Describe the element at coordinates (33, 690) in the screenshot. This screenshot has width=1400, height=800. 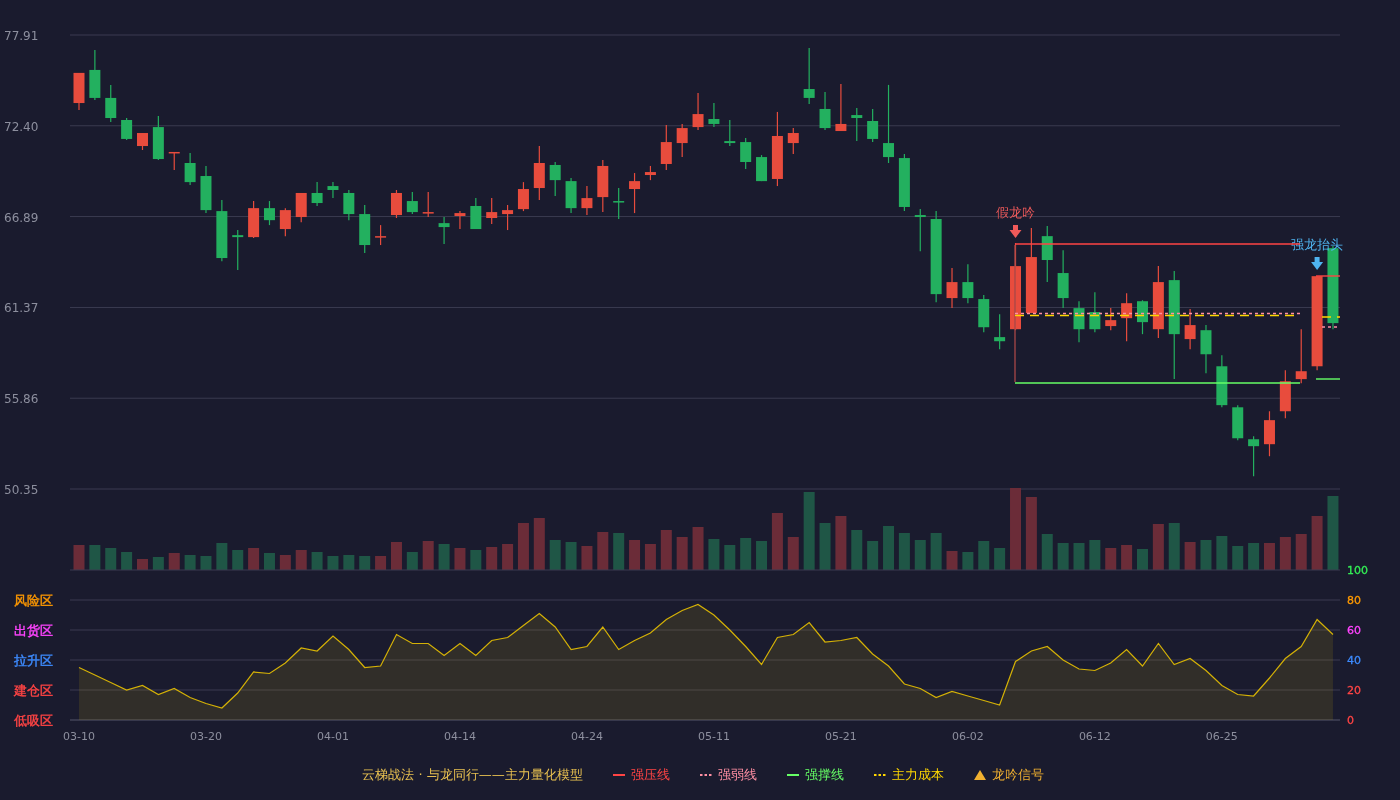
I see `zone-label: 建仓区` at that location.